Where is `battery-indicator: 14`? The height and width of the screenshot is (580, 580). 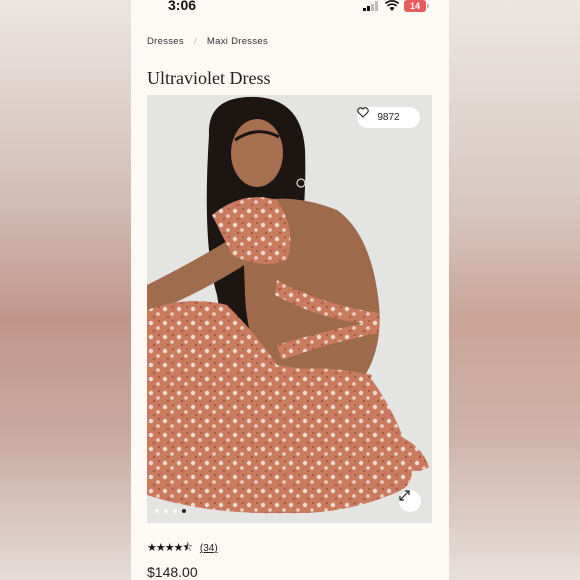 battery-indicator: 14 is located at coordinates (416, 6).